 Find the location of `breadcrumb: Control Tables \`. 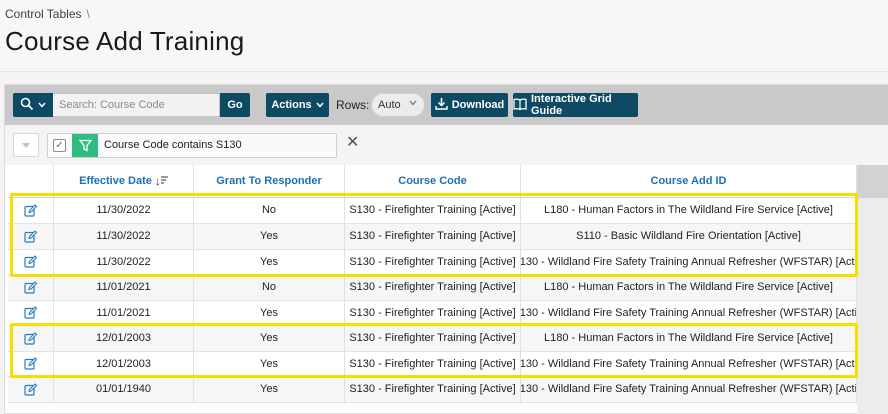

breadcrumb: Control Tables \ is located at coordinates (47, 14).